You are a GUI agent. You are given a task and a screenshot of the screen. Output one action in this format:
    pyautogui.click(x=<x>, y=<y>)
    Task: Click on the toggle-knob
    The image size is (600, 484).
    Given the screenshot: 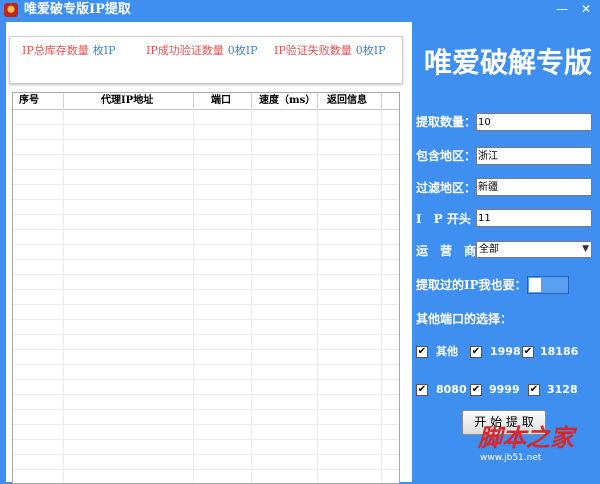 What is the action you would take?
    pyautogui.click(x=535, y=285)
    